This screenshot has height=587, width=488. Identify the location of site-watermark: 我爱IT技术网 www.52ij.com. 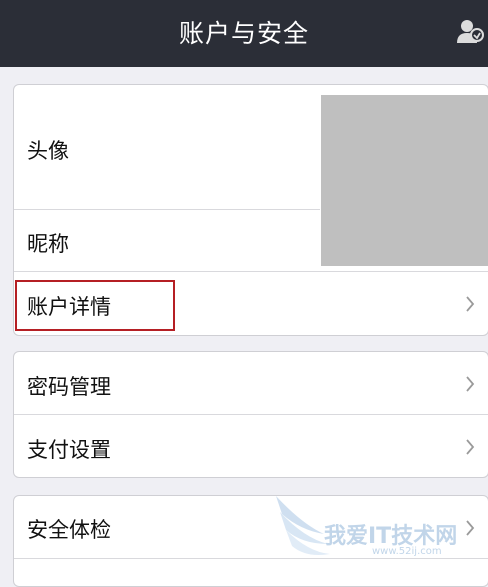
(380, 531).